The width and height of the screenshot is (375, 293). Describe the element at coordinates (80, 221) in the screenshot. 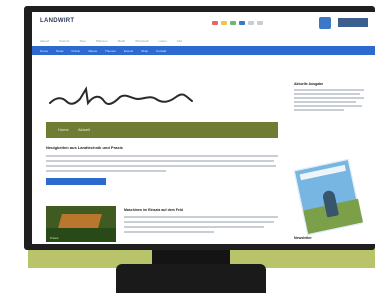

I see `thumb-machine` at that location.